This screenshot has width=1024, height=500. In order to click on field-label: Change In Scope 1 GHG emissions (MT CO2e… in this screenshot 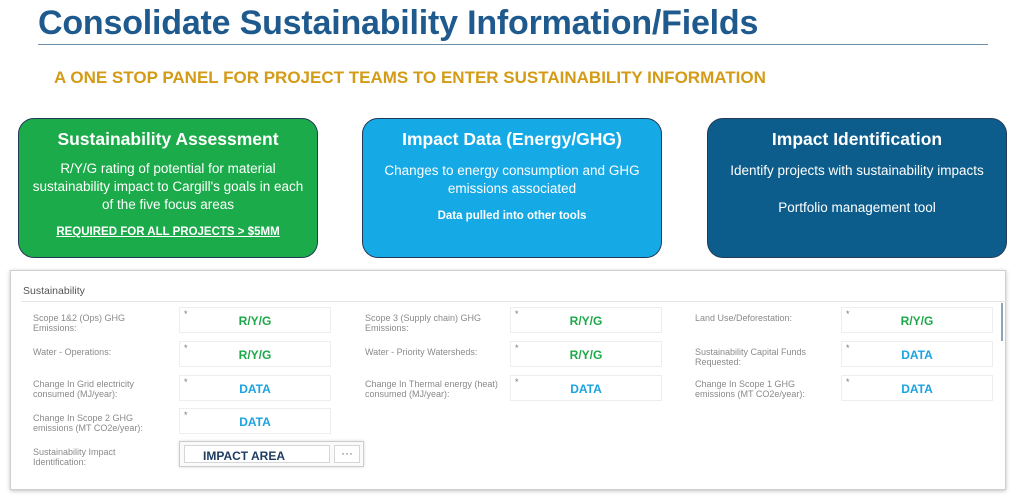, I will do `click(750, 389)`.